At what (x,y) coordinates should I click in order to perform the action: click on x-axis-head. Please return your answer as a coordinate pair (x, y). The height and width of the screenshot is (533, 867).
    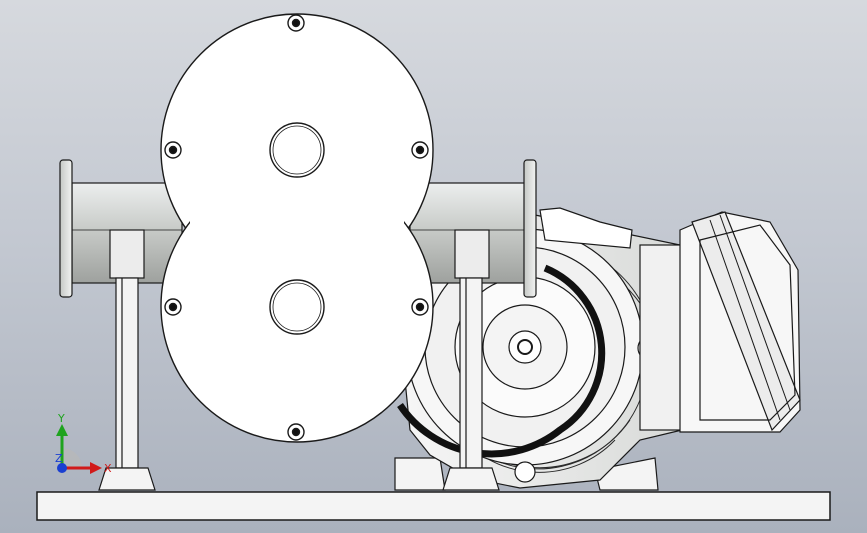
    Looking at the image, I should click on (96, 468).